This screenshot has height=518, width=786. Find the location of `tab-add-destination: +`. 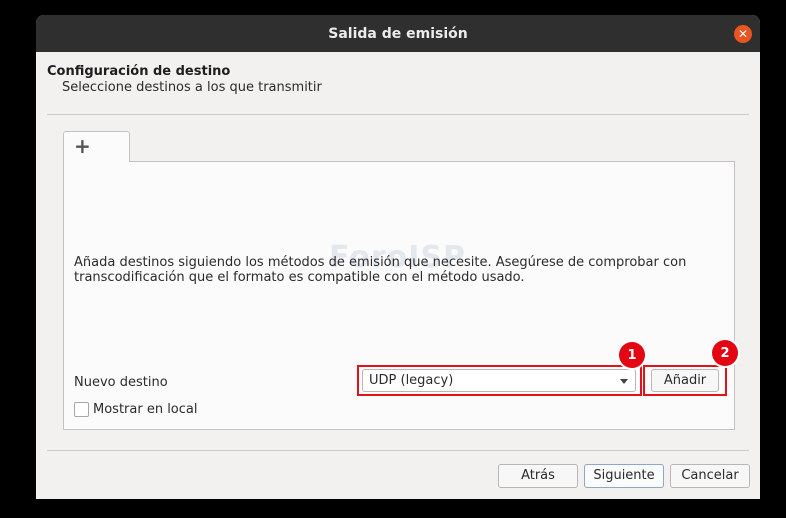

tab-add-destination: + is located at coordinates (96, 146).